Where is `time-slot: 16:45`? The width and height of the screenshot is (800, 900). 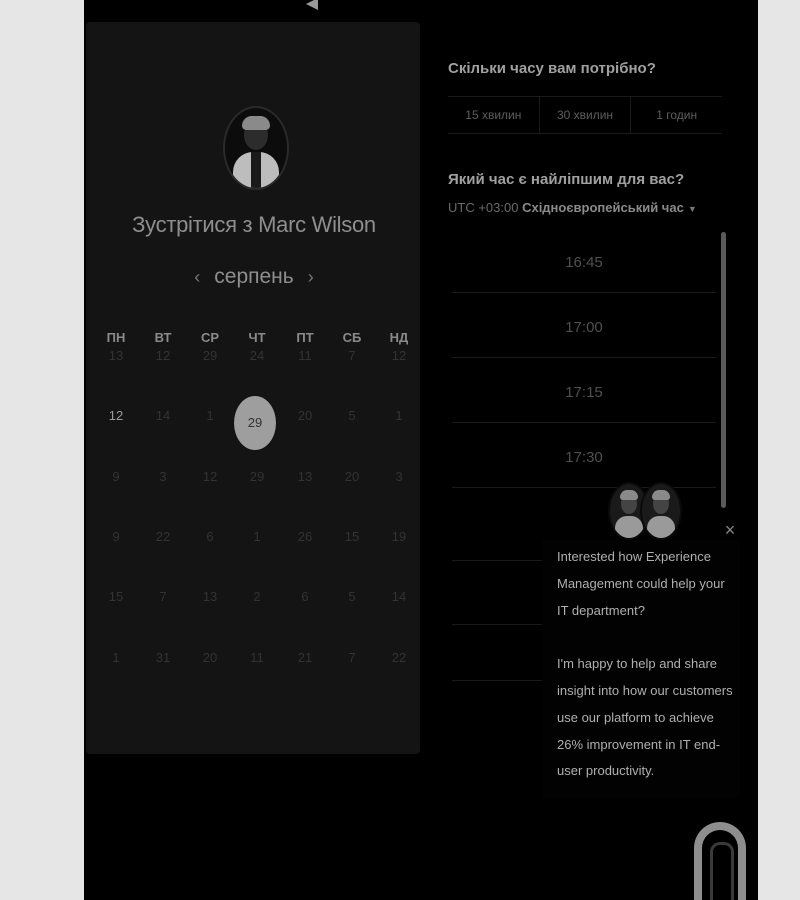 time-slot: 16:45 is located at coordinates (584, 263).